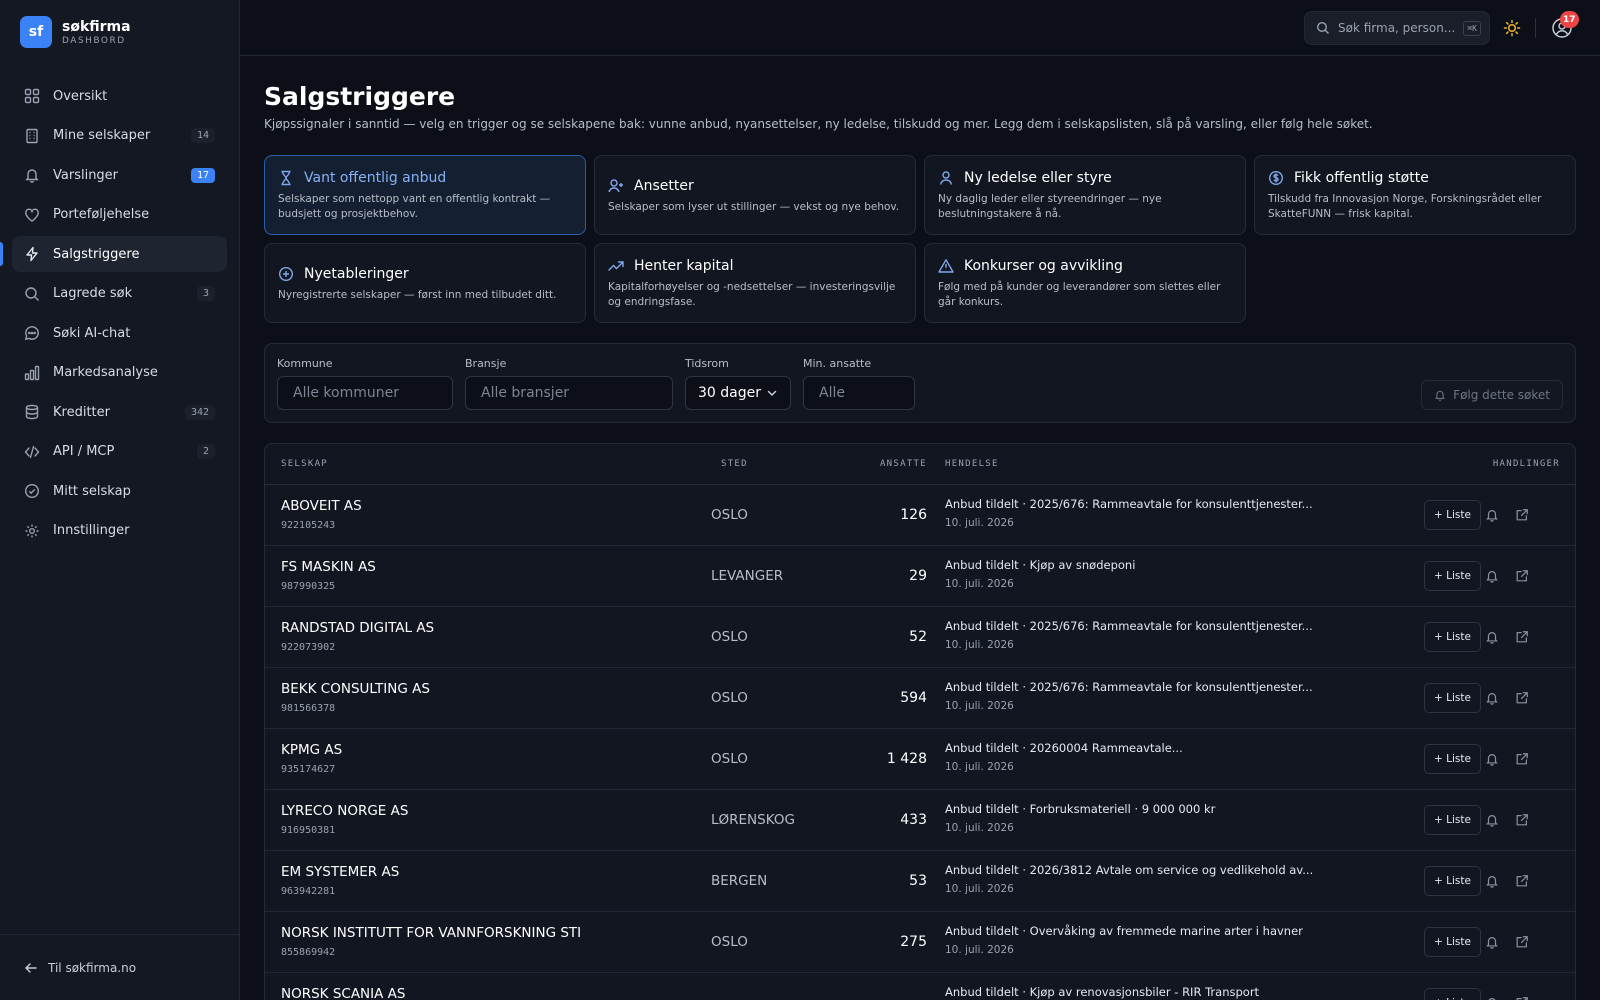 This screenshot has height=1000, width=1600. Describe the element at coordinates (920, 28) in the screenshot. I see `top-bar: ⌘K 17` at that location.